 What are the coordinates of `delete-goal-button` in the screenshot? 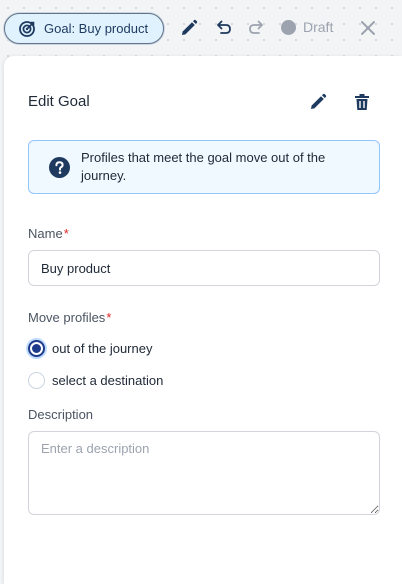 It's located at (362, 102).